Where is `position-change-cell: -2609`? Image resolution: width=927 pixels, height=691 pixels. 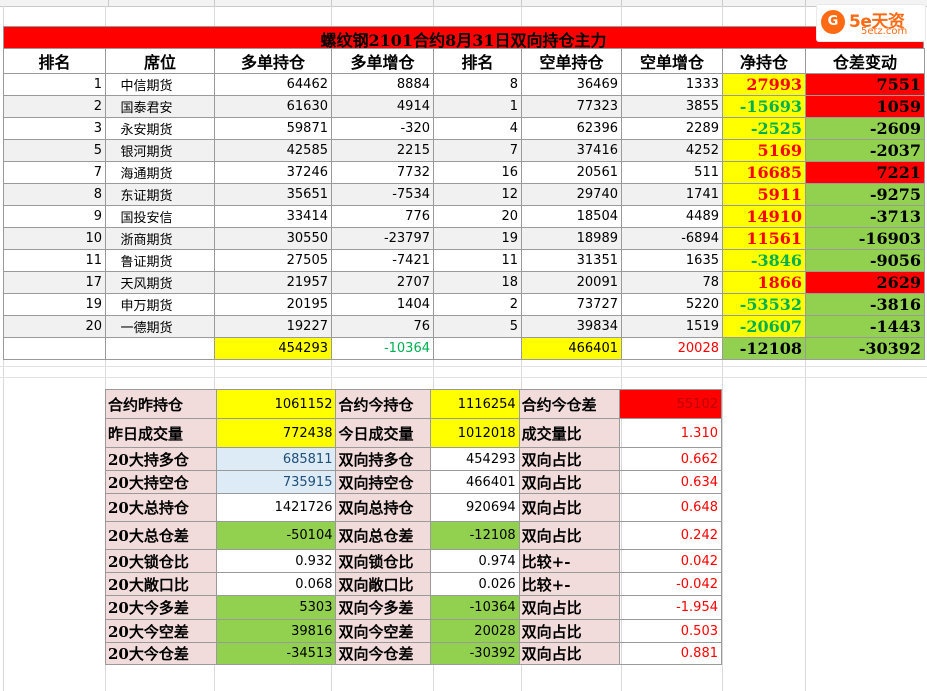
position-change-cell: -2609 is located at coordinates (865, 128).